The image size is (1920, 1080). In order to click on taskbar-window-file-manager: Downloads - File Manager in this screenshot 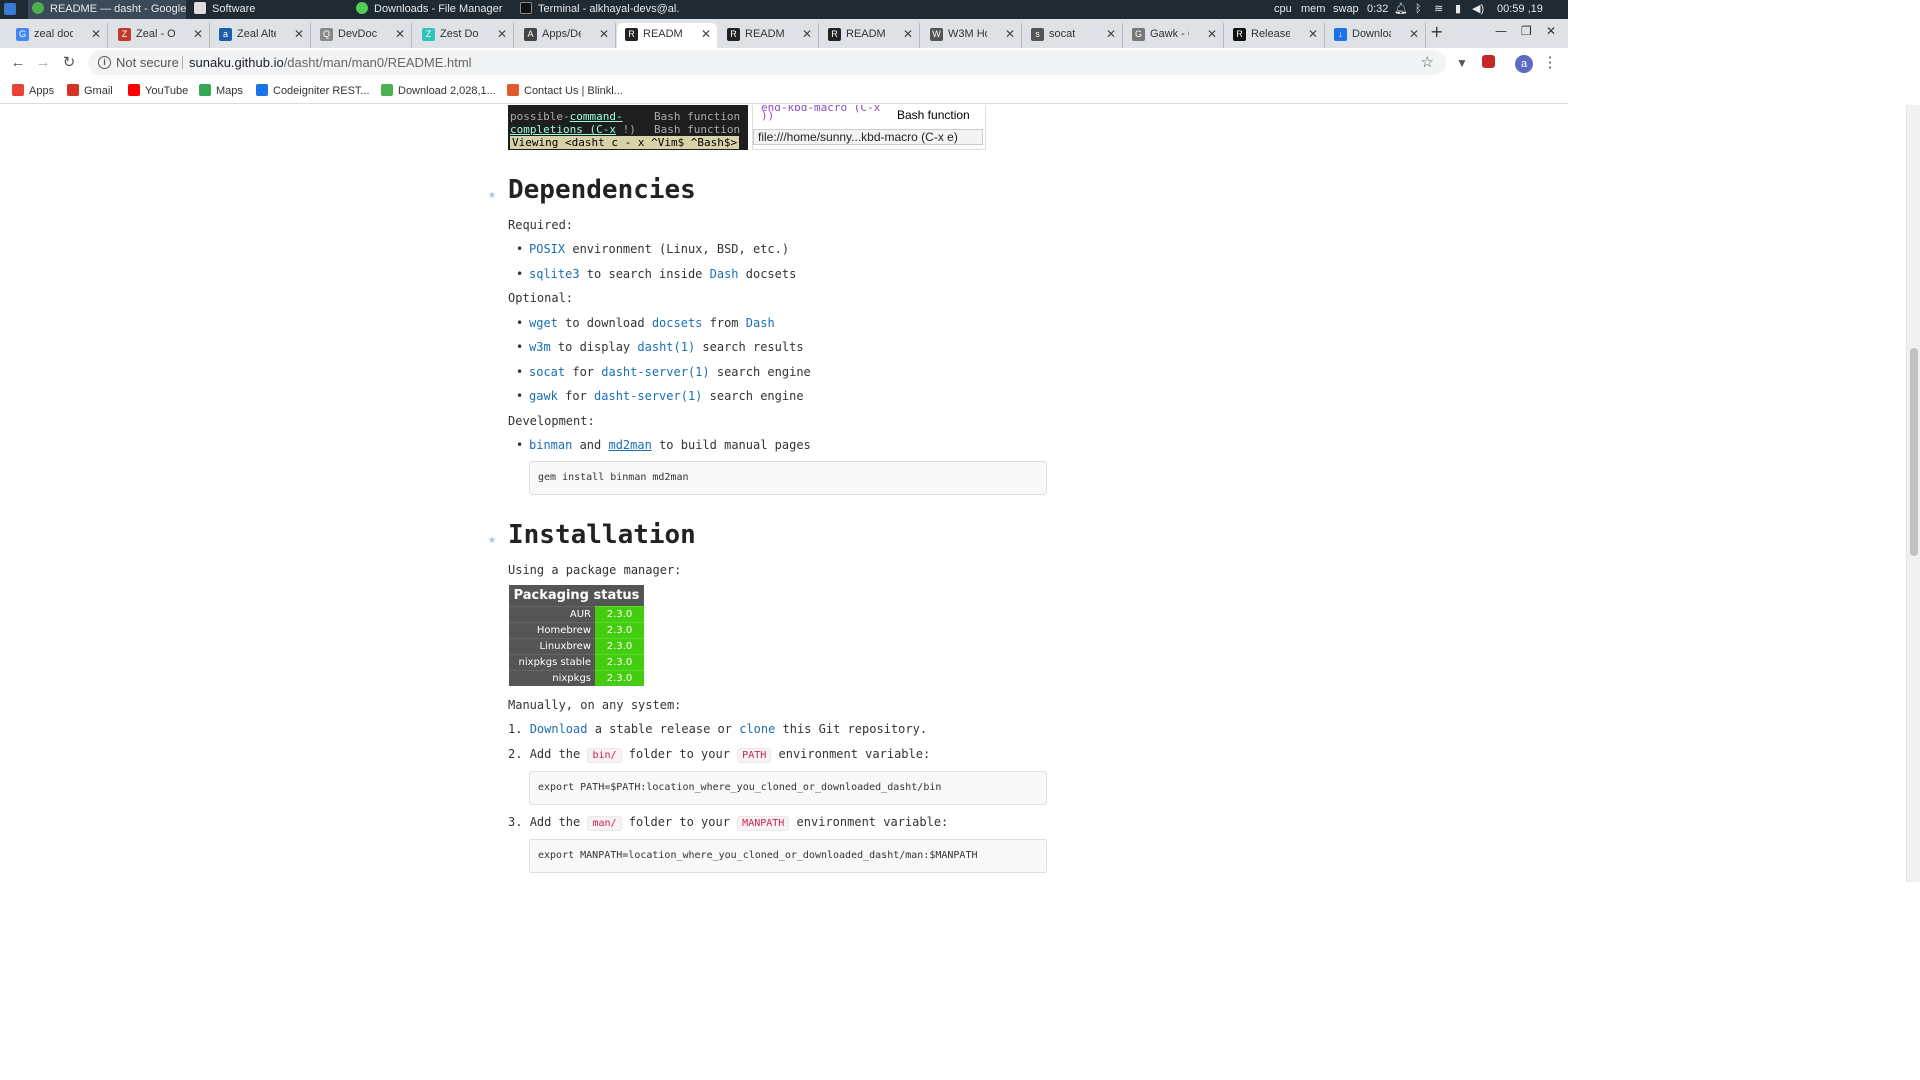, I will do `click(432, 9)`.